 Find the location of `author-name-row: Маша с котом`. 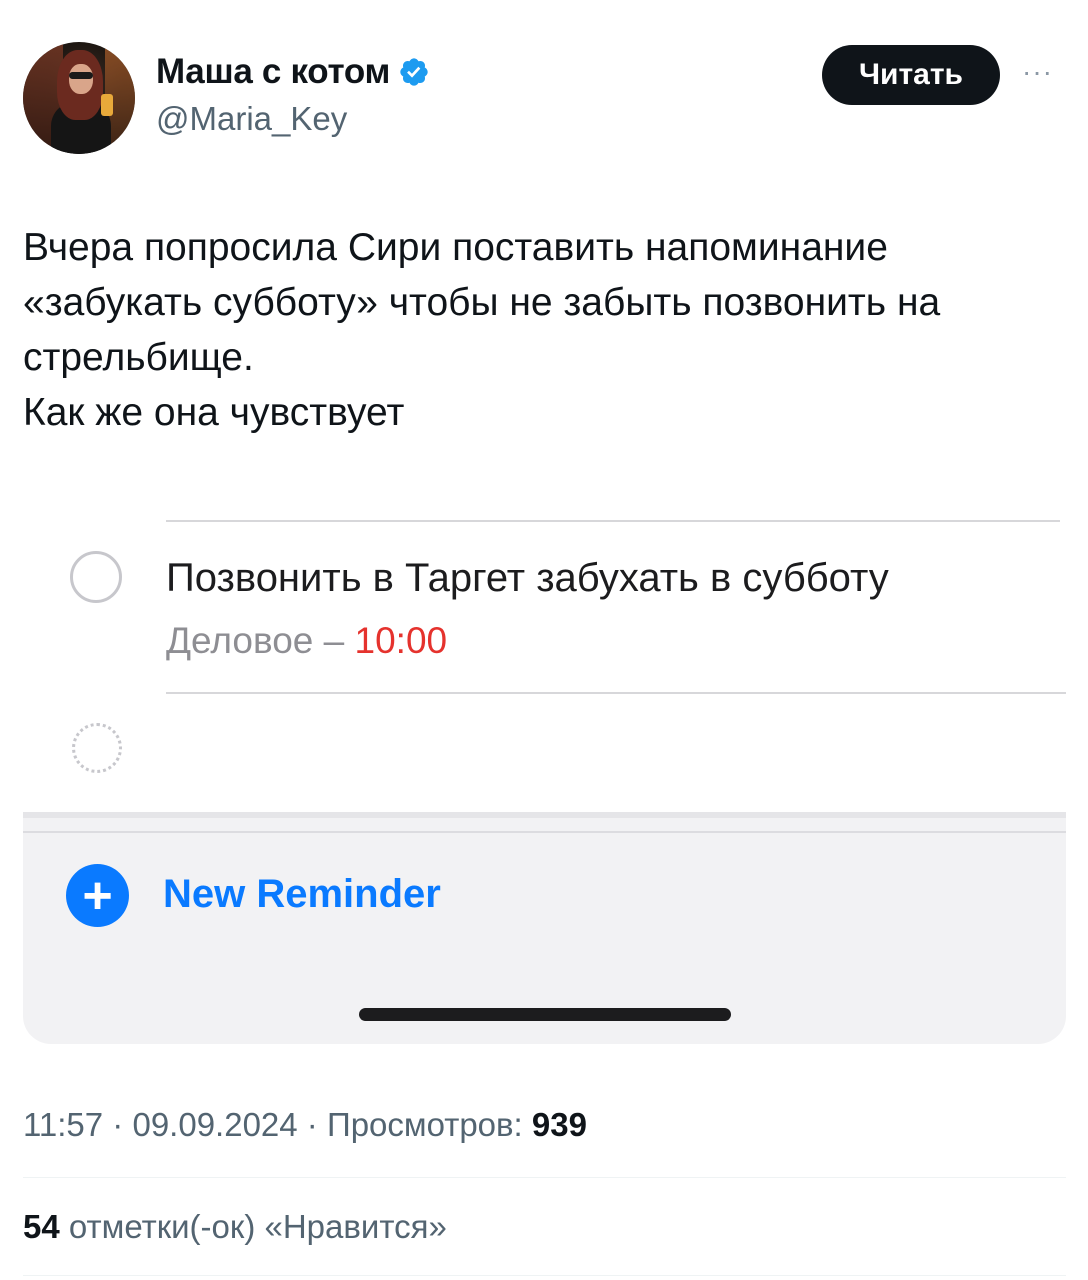

author-name-row: Маша с котом is located at coordinates (293, 72).